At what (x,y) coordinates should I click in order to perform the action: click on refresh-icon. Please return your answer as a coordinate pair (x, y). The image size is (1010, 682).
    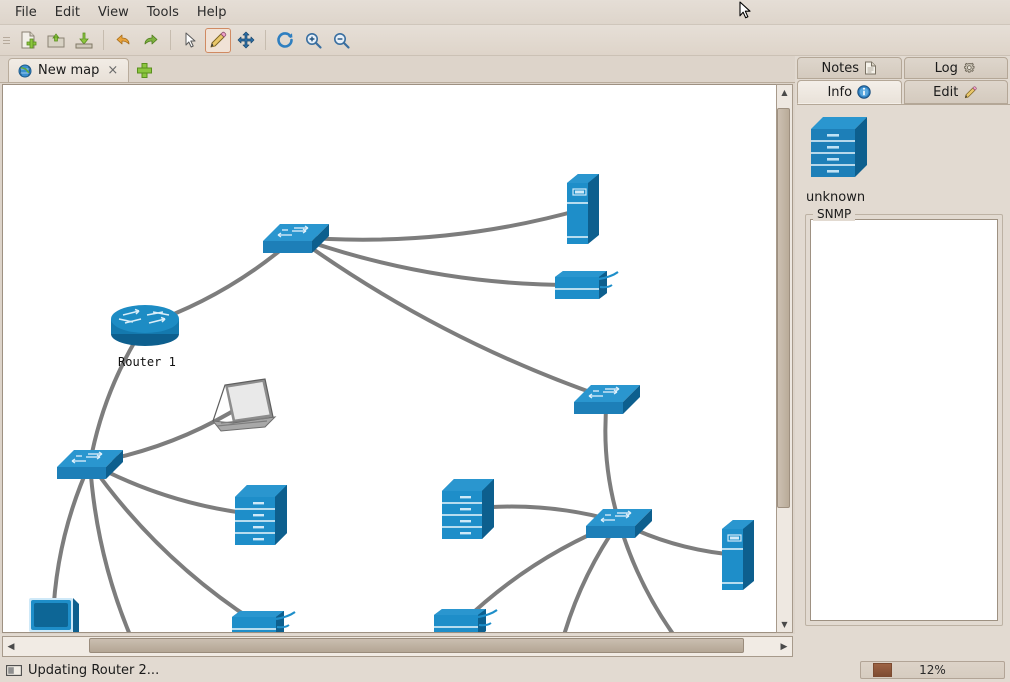
    Looking at the image, I should click on (285, 40).